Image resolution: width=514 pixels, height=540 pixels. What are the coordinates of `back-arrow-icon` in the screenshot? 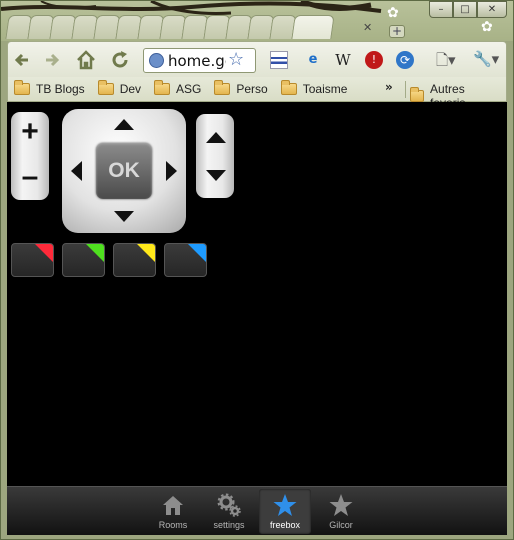 It's located at (24, 60).